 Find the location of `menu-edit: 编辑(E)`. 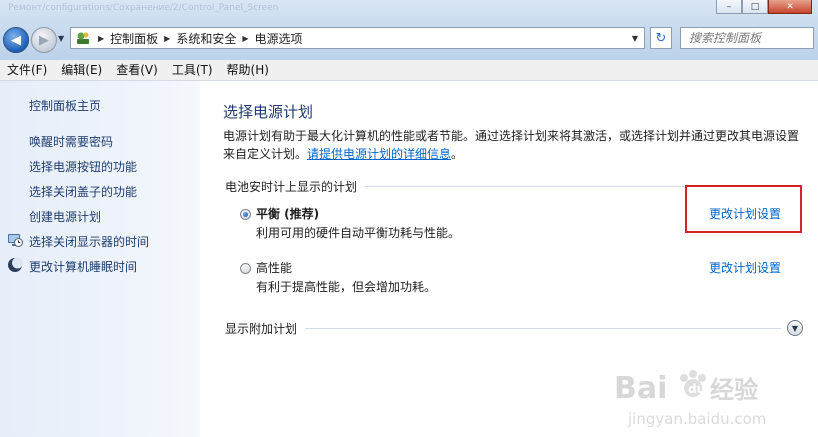

menu-edit: 编辑(E) is located at coordinates (81, 70).